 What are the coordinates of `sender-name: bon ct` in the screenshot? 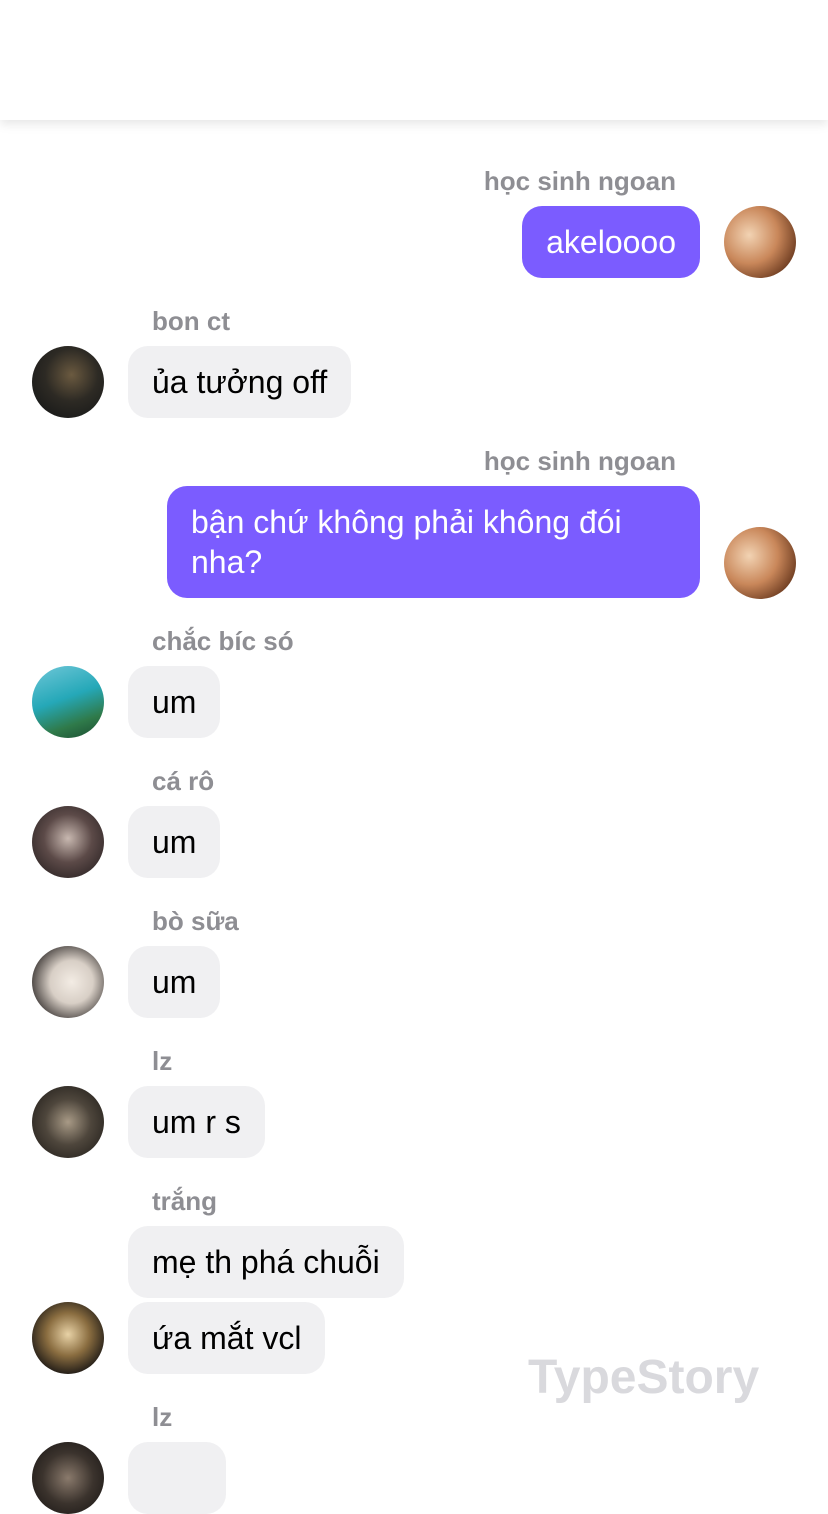 It's located at (191, 321).